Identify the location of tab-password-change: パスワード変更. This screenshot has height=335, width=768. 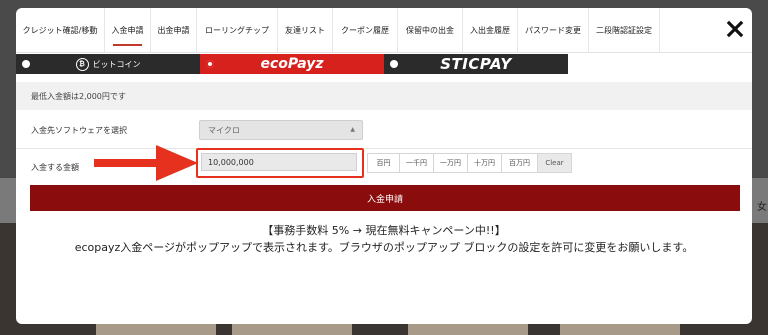
(553, 30).